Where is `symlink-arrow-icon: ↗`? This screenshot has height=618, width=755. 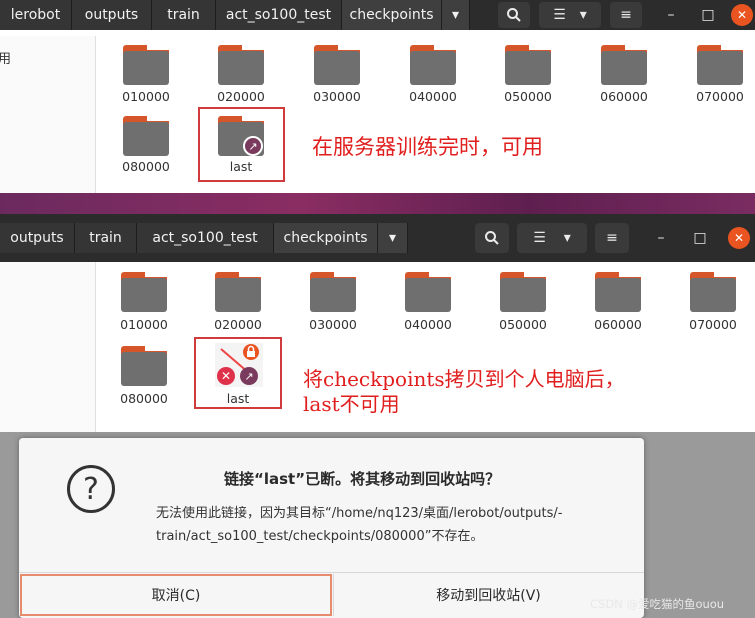
symlink-arrow-icon: ↗ is located at coordinates (253, 146).